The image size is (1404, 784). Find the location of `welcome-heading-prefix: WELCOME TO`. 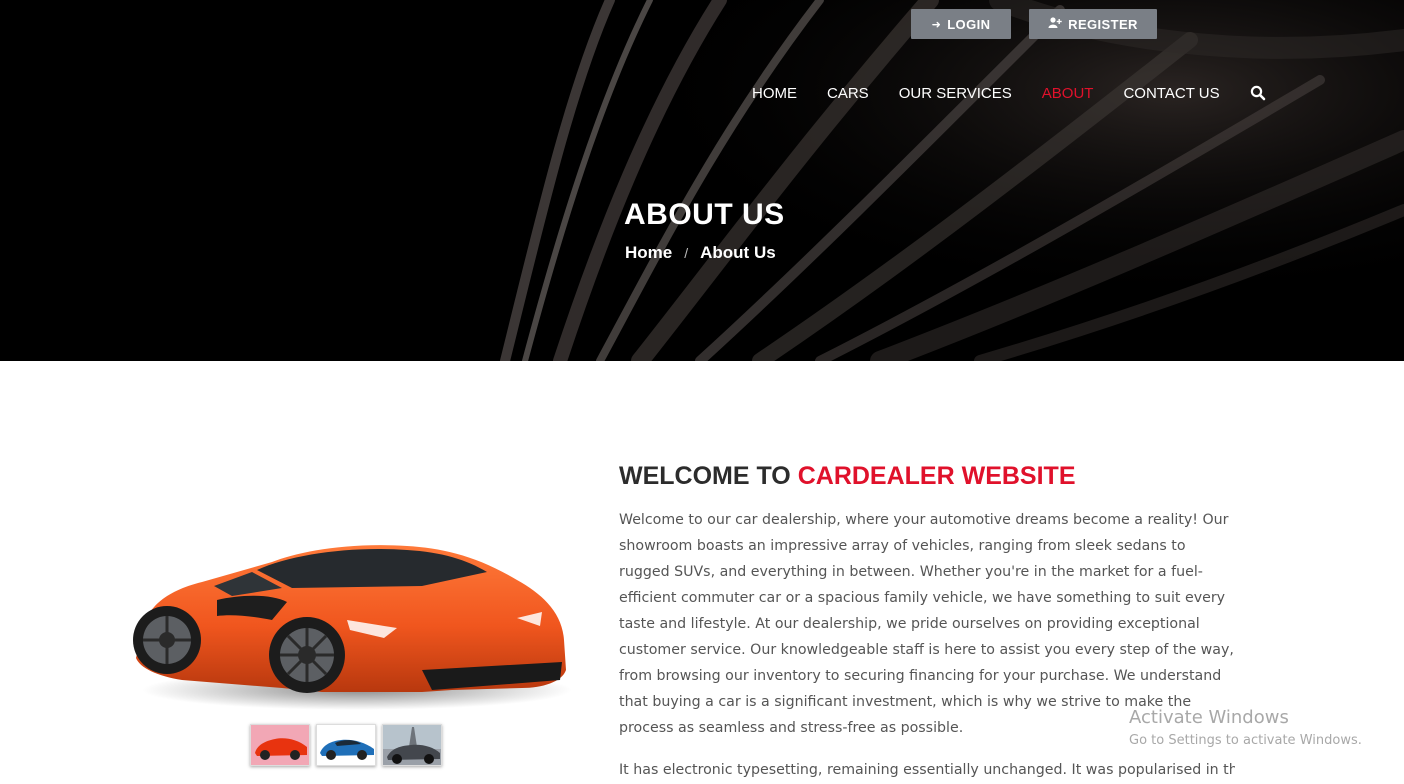

welcome-heading-prefix: WELCOME TO is located at coordinates (705, 476).